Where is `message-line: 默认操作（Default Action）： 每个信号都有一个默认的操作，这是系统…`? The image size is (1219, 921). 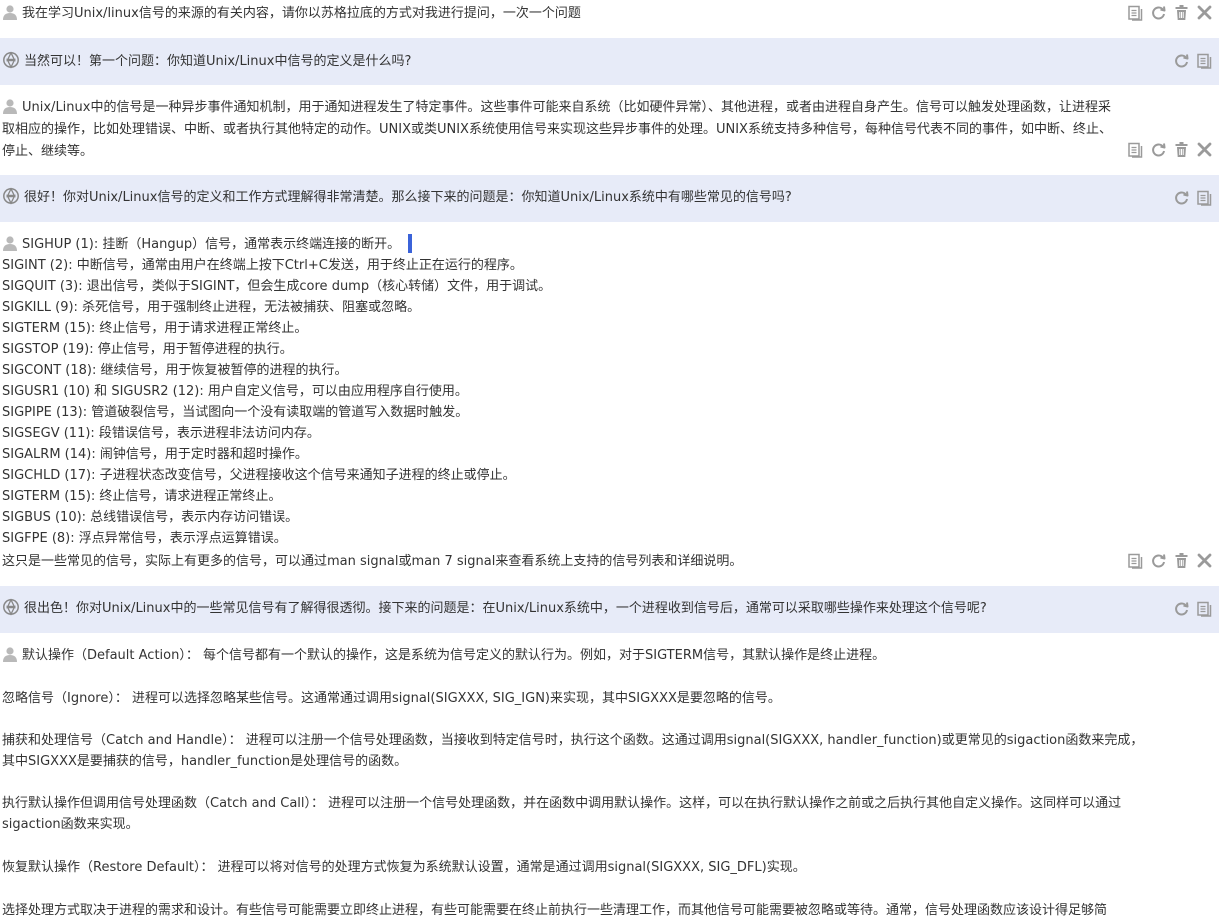 message-line: 默认操作（Default Action）： 每个信号都有一个默认的操作，这是系统… is located at coordinates (454, 655).